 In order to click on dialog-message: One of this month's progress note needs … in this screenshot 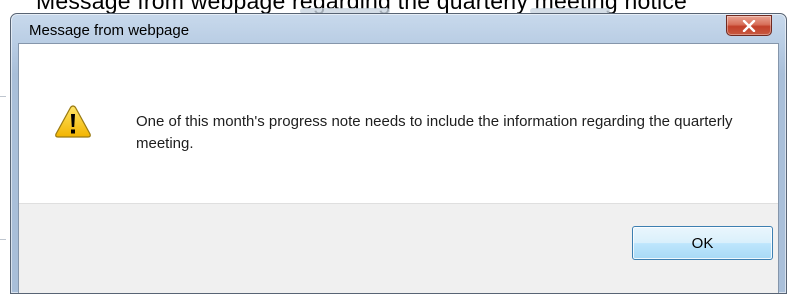, I will do `click(434, 132)`.